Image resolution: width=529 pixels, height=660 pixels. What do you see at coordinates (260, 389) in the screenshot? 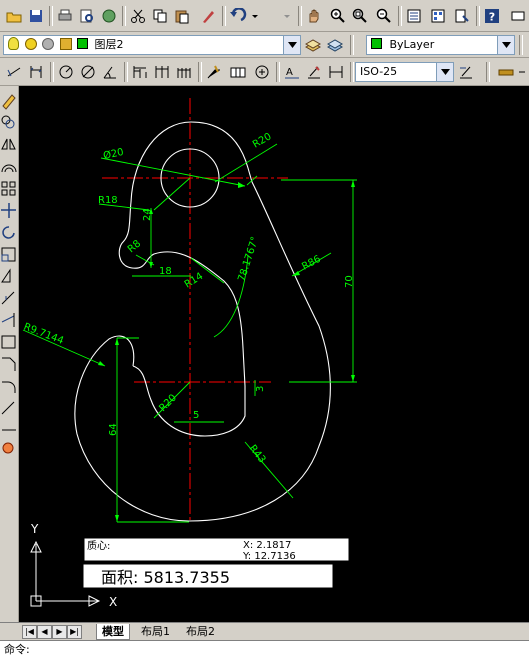
I see `dim-3: 3` at bounding box center [260, 389].